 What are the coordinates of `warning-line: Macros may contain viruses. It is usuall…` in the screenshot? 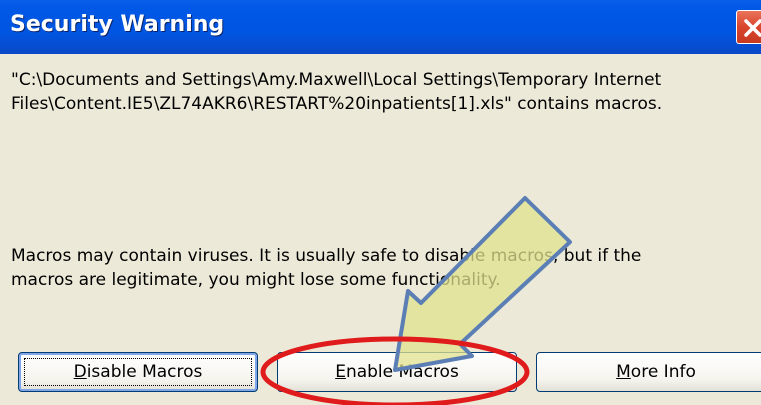 It's located at (326, 256).